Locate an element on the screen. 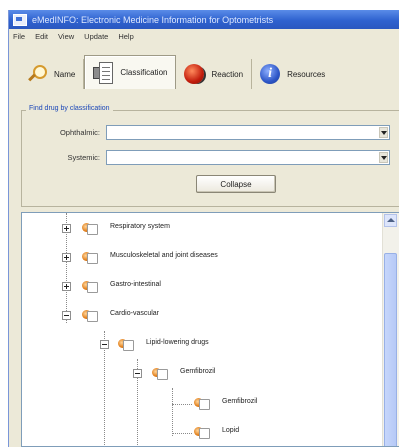 The width and height of the screenshot is (399, 447). tab-reaction-label: Reaction is located at coordinates (227, 74).